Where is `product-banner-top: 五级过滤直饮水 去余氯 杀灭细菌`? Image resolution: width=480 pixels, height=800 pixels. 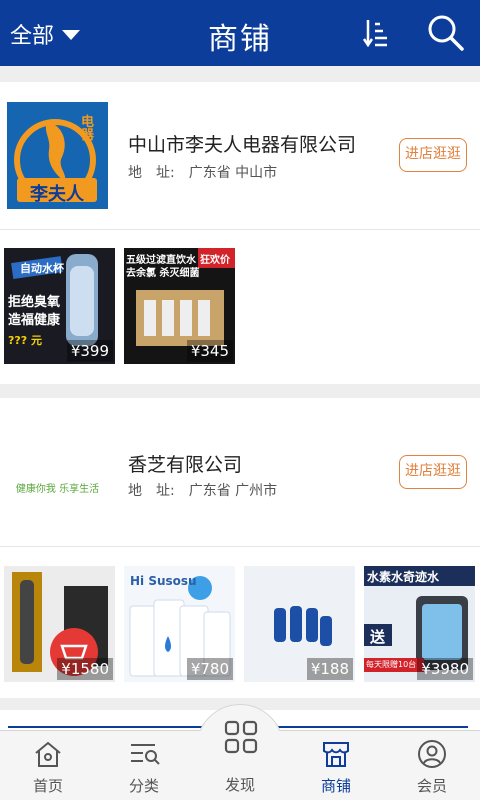
product-banner-top: 五级过滤直饮水 去余氯 杀灭细菌 is located at coordinates (163, 267).